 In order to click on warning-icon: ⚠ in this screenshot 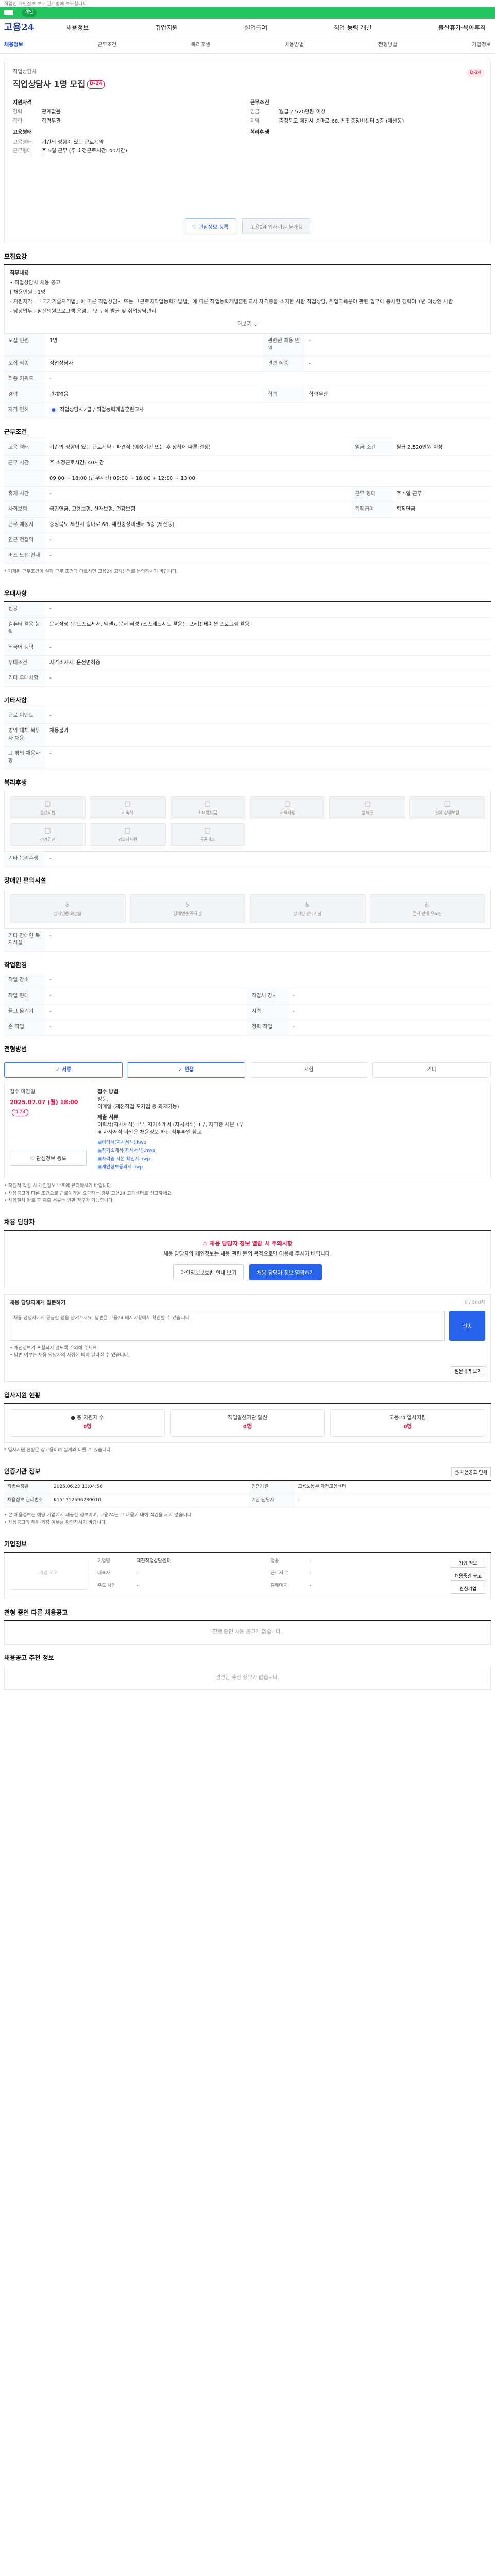, I will do `click(205, 1243)`.